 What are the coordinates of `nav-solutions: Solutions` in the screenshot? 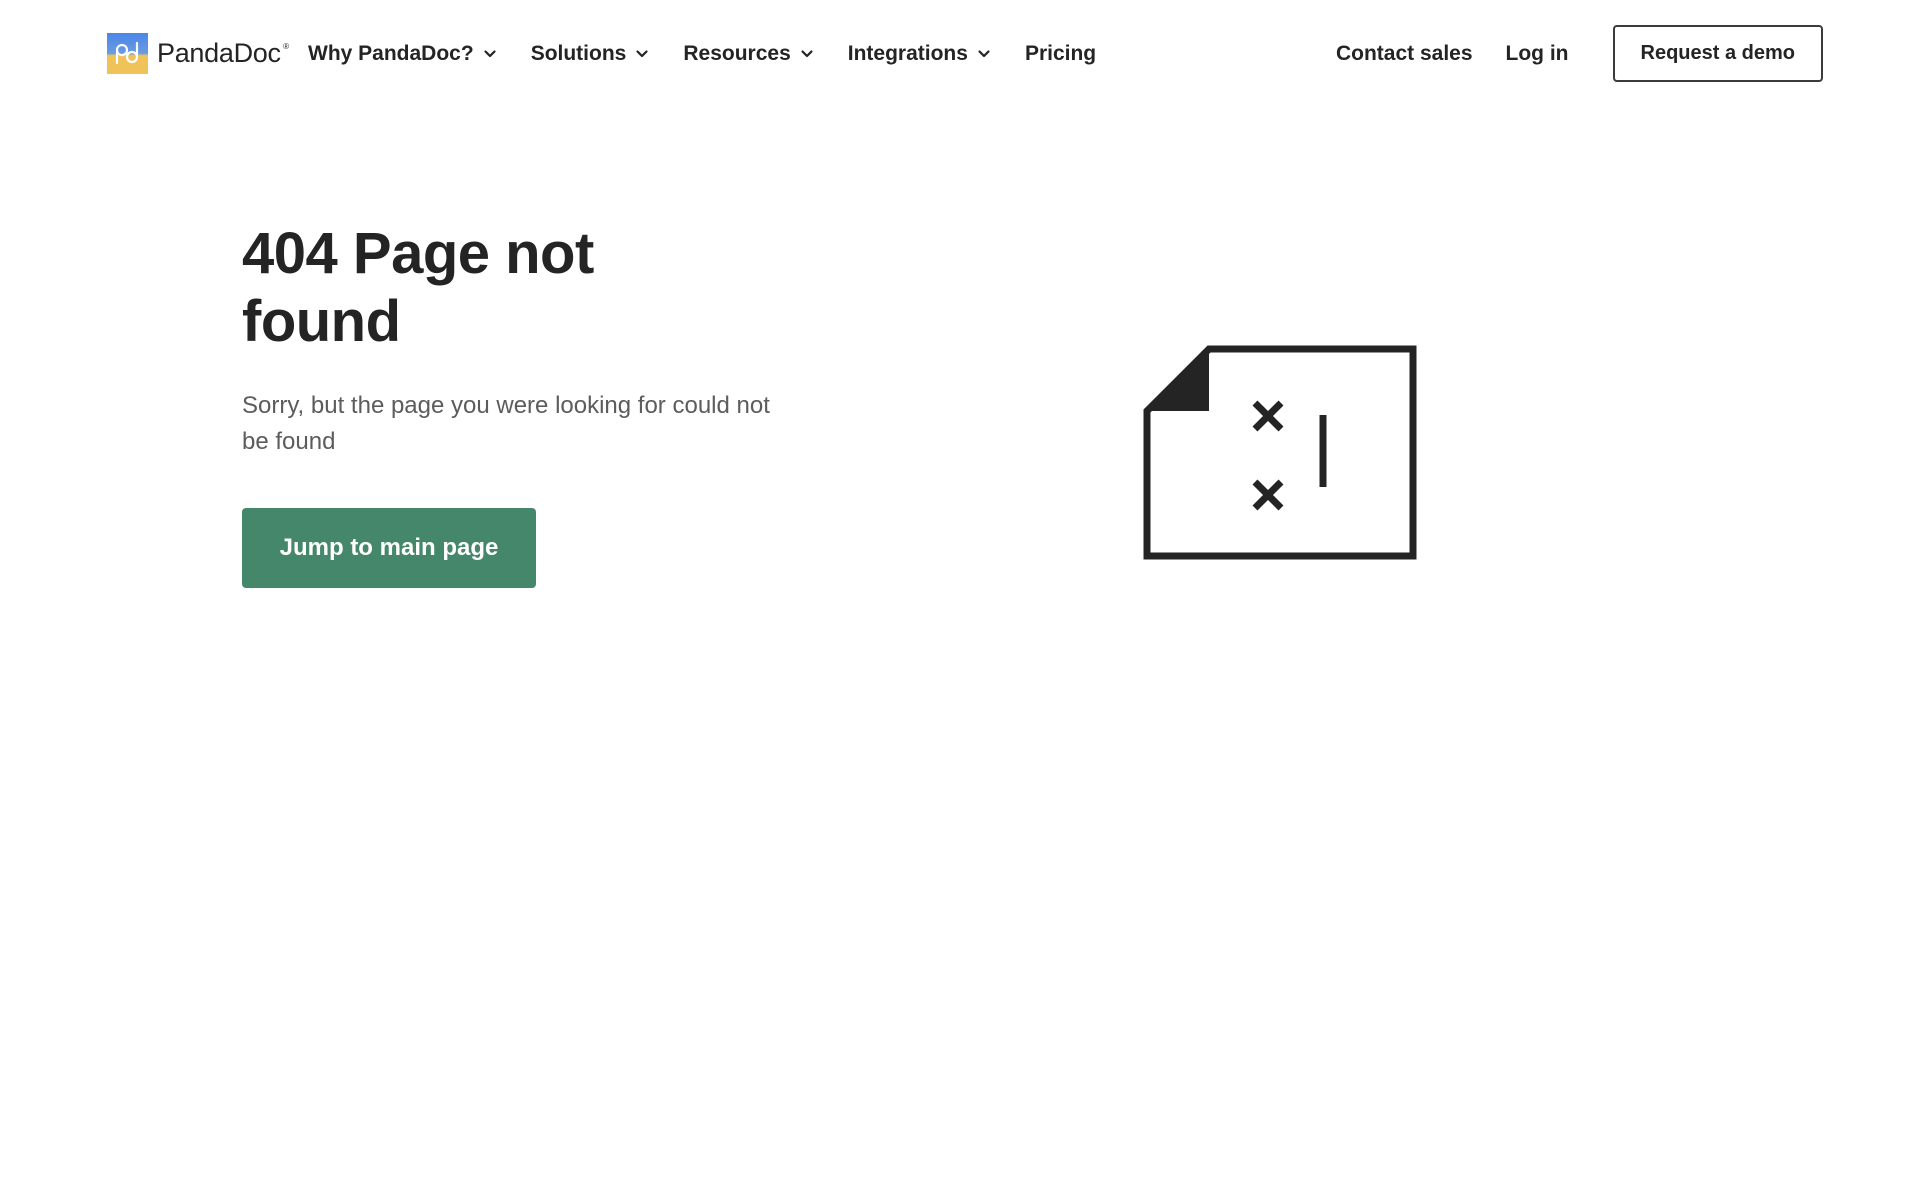 It's located at (590, 54).